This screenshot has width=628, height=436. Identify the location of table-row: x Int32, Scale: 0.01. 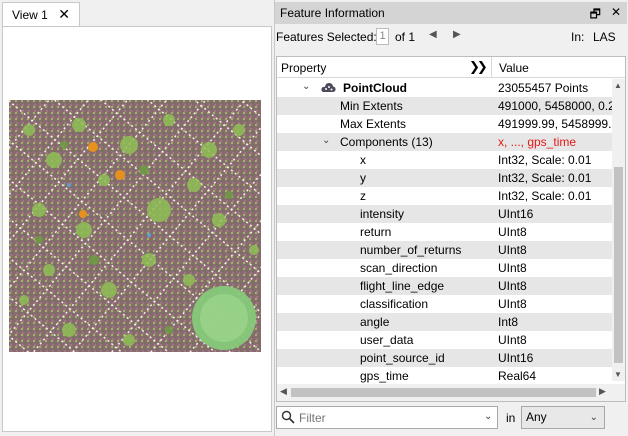
(444, 160).